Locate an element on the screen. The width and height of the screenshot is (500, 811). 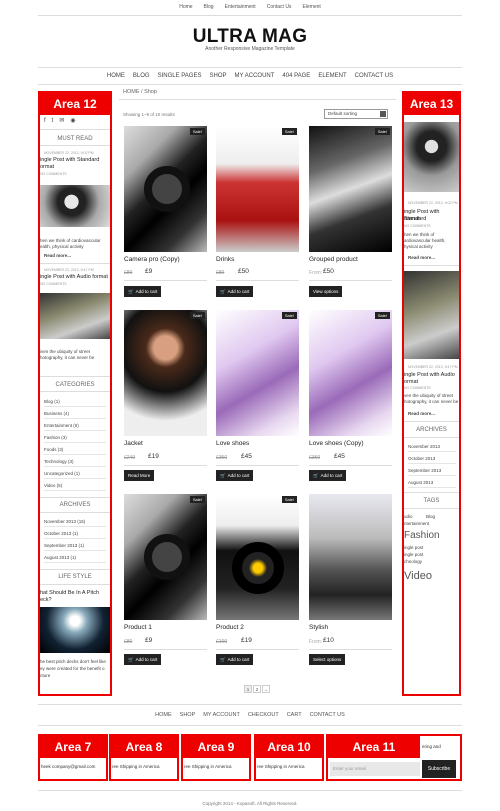
site-tagline: Another Responsive Magazine Template is located at coordinates (250, 49).